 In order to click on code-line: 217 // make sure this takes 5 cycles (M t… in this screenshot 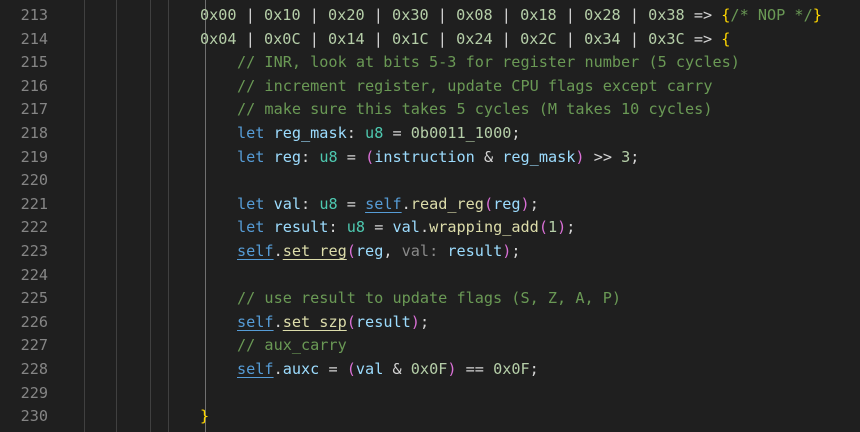, I will do `click(430, 109)`.